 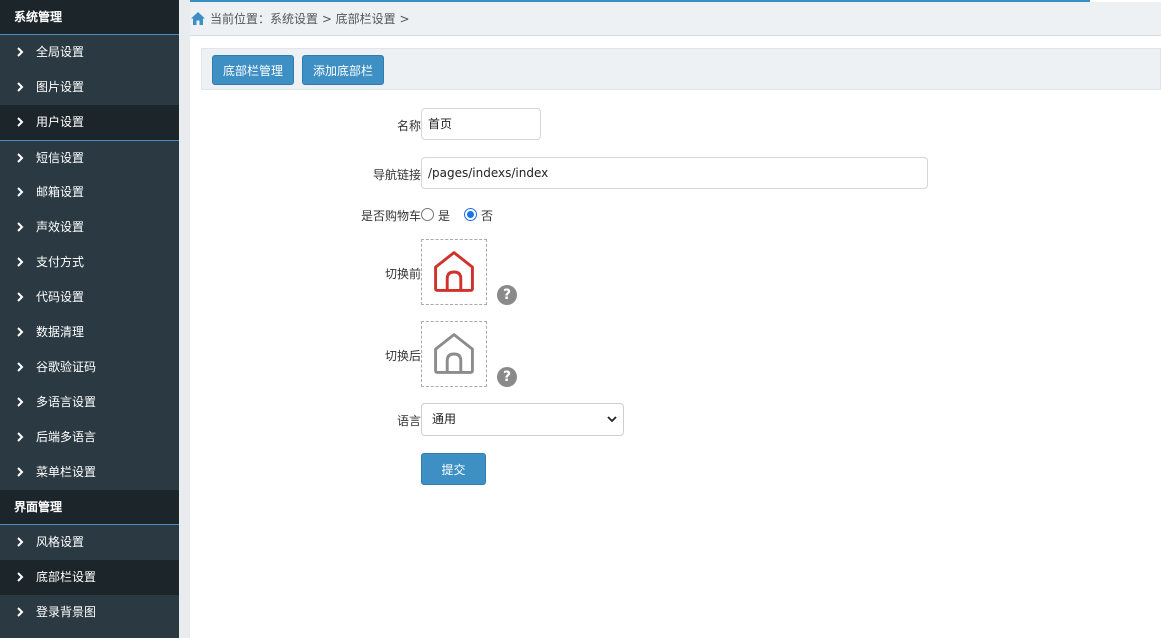 What do you see at coordinates (60, 122) in the screenshot?
I see `sidebar-item-label: 用户设置` at bounding box center [60, 122].